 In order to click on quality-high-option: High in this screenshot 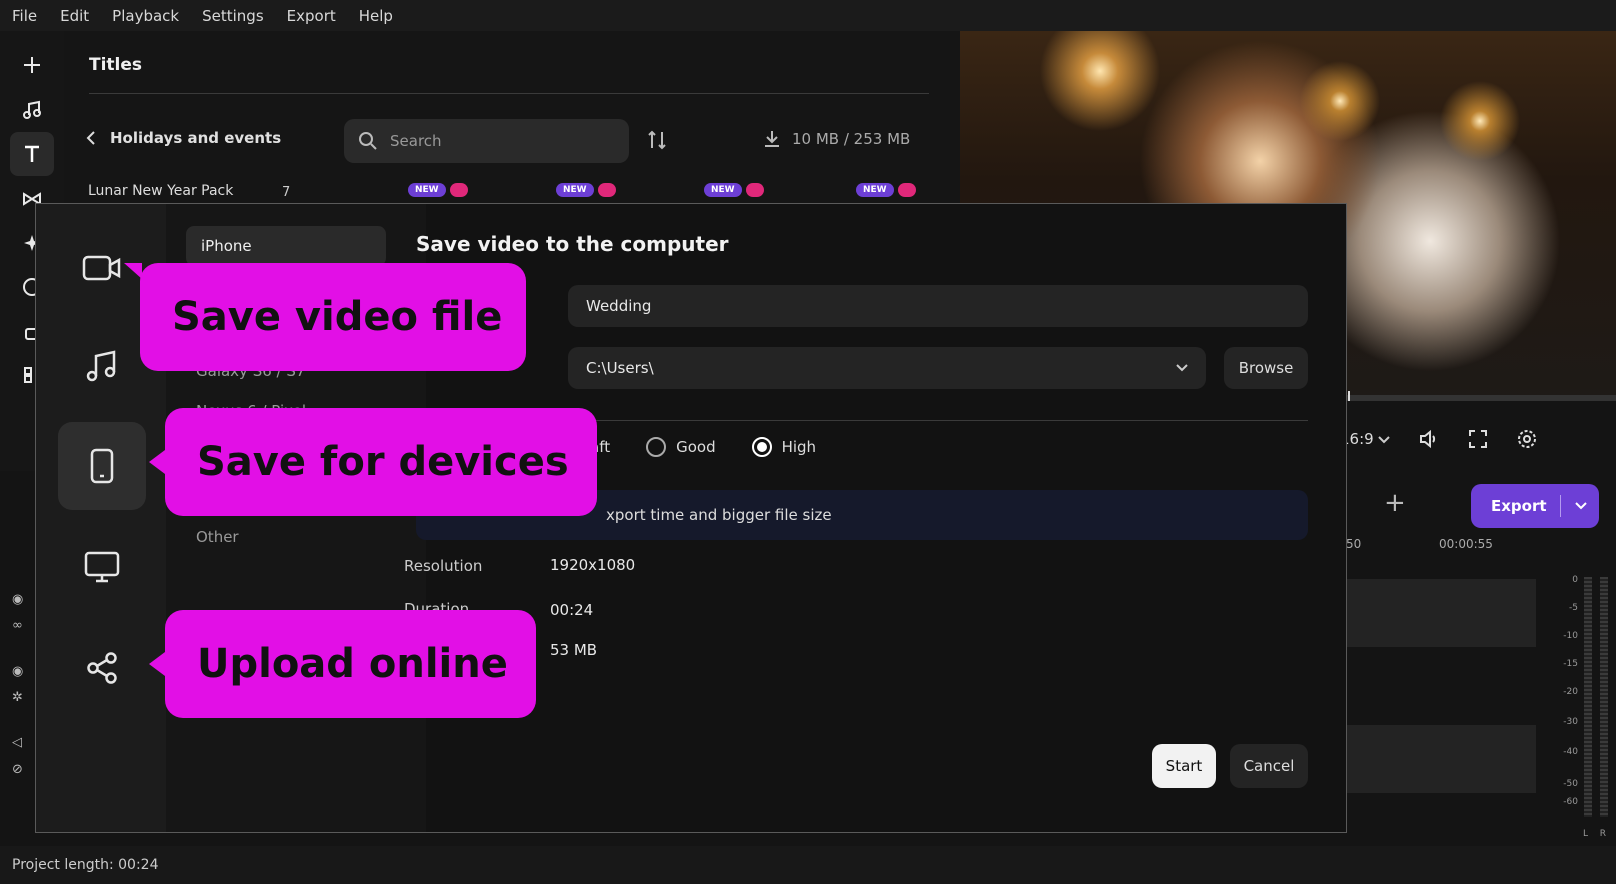, I will do `click(784, 447)`.